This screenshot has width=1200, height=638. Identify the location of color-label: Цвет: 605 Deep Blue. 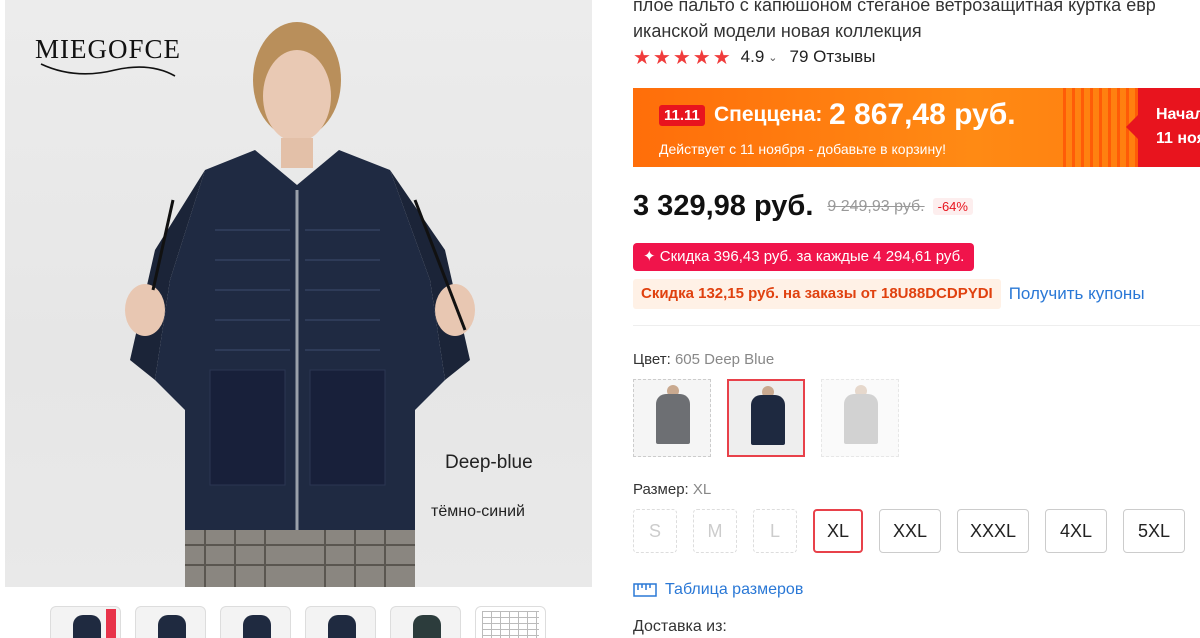
(703, 359).